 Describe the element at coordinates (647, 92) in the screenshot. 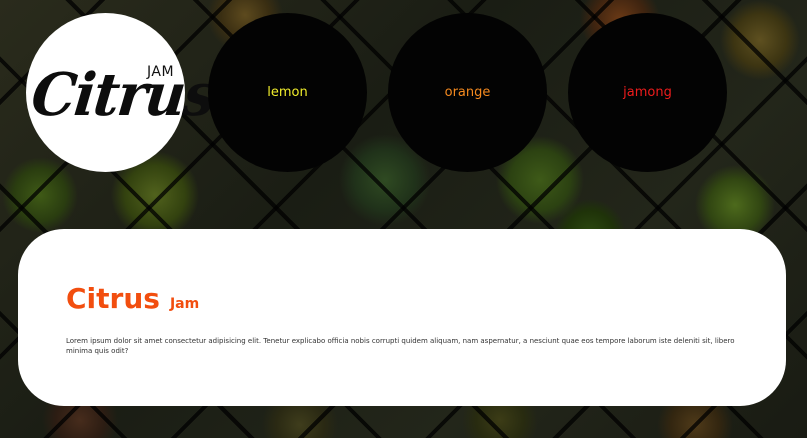

I see `nav-jamong: jamong` at that location.